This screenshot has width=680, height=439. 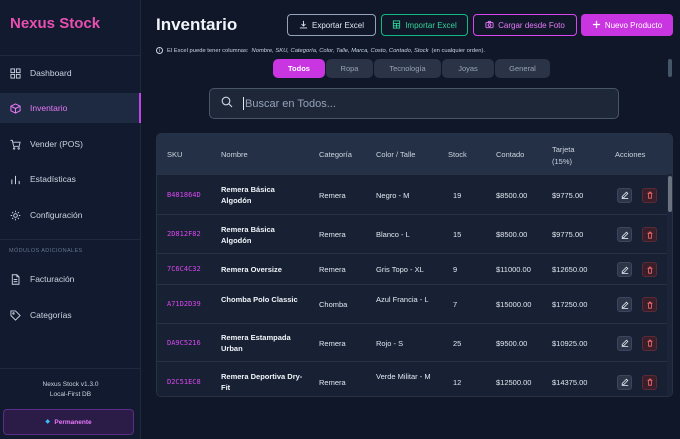 What do you see at coordinates (175, 154) in the screenshot?
I see `col-sku: SKU` at bounding box center [175, 154].